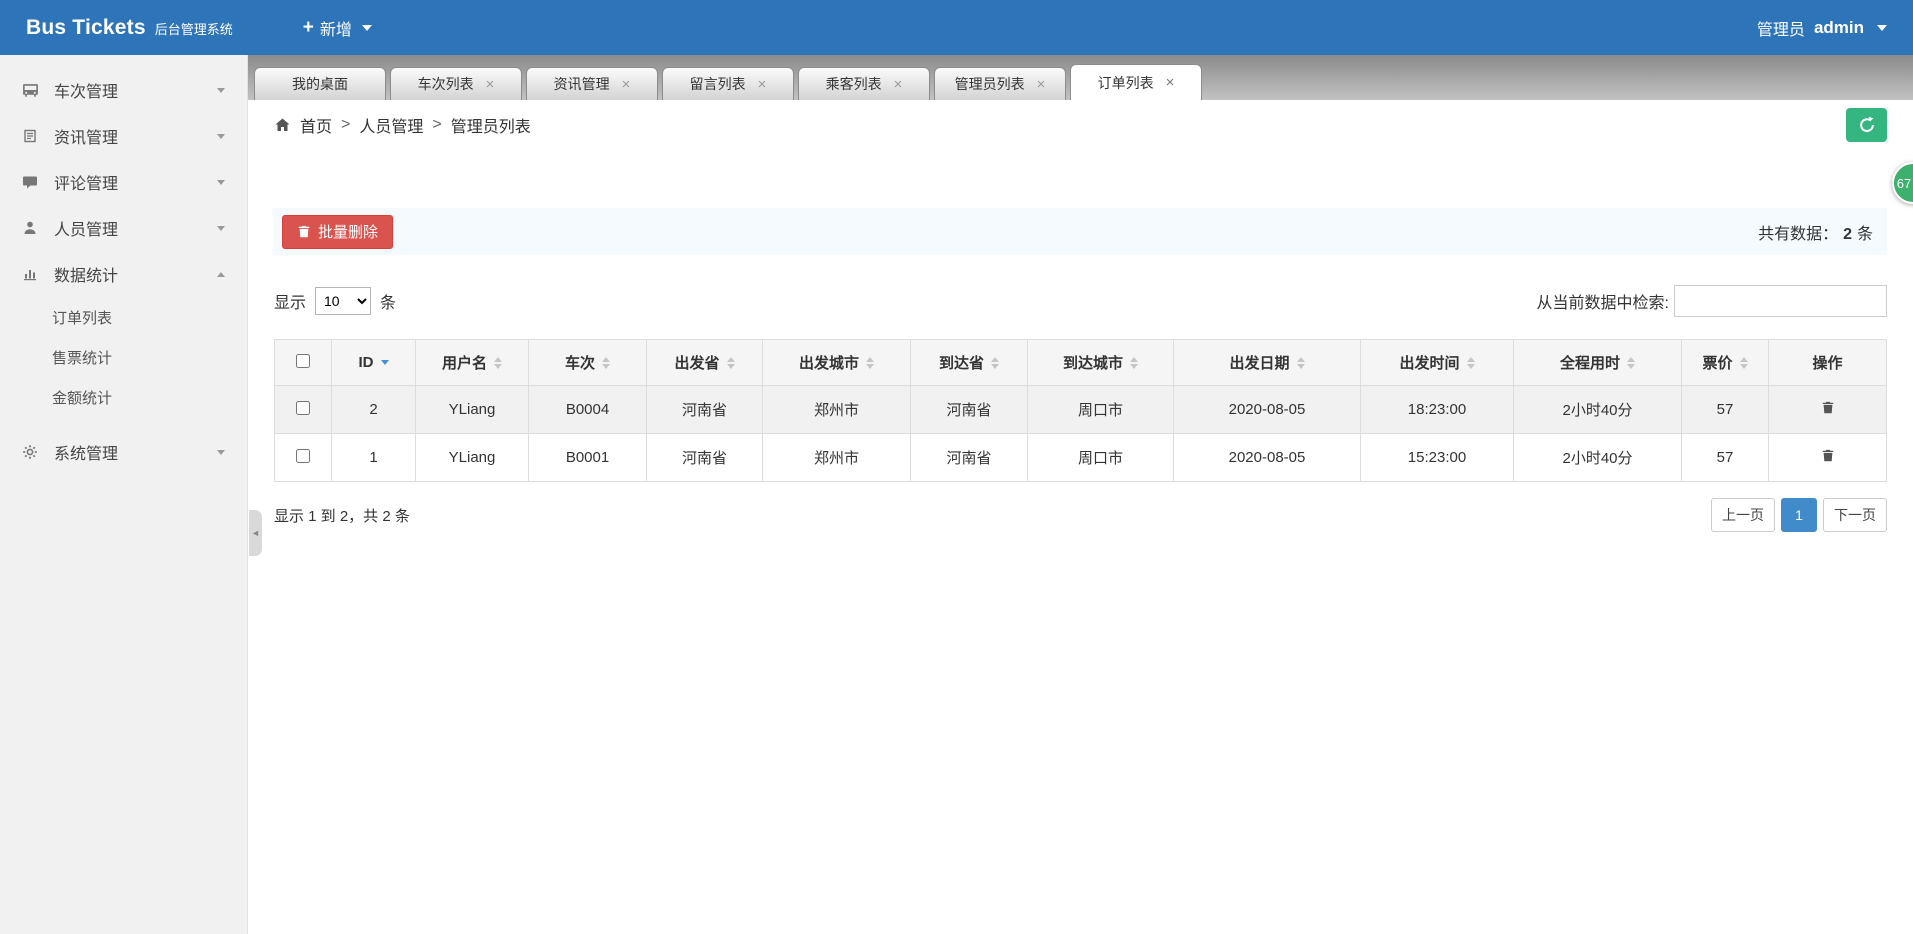 The height and width of the screenshot is (934, 1913). Describe the element at coordinates (1866, 125) in the screenshot. I see `refresh-button` at that location.